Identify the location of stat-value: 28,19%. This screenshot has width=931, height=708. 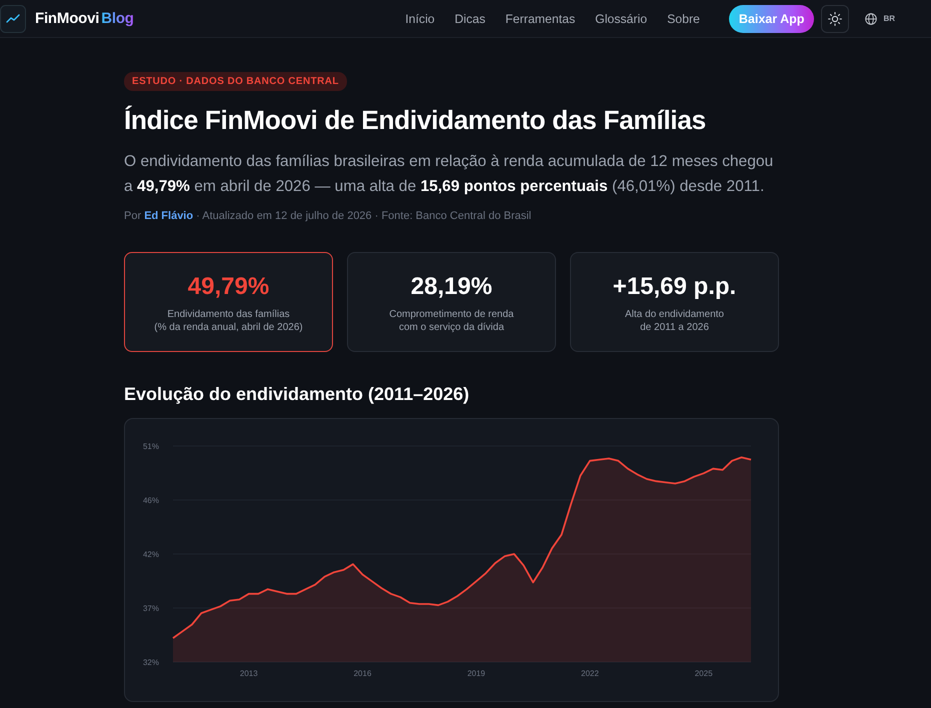
(451, 287).